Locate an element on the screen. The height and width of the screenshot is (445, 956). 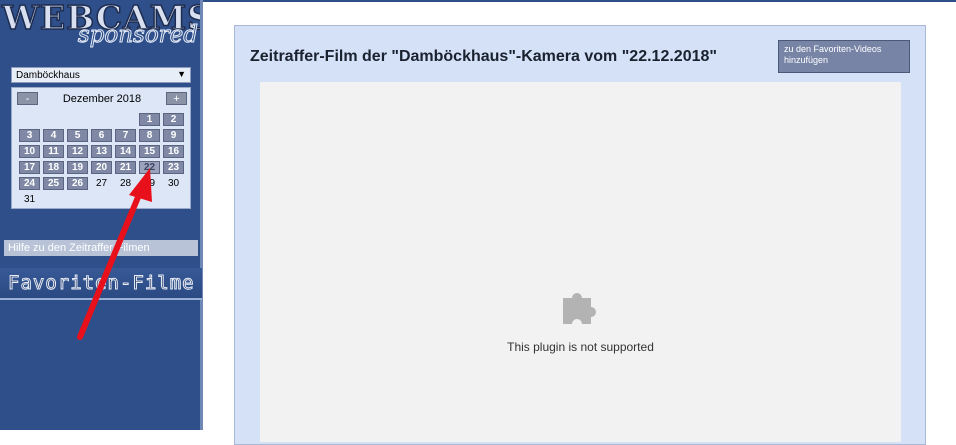
calendar-day-7: 7 is located at coordinates (125, 135).